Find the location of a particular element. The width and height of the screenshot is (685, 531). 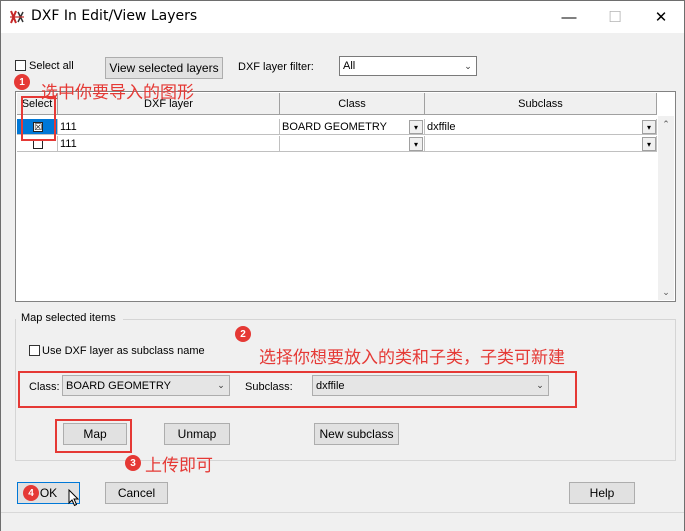

scroll-down-icon: ⌄ is located at coordinates (666, 292).